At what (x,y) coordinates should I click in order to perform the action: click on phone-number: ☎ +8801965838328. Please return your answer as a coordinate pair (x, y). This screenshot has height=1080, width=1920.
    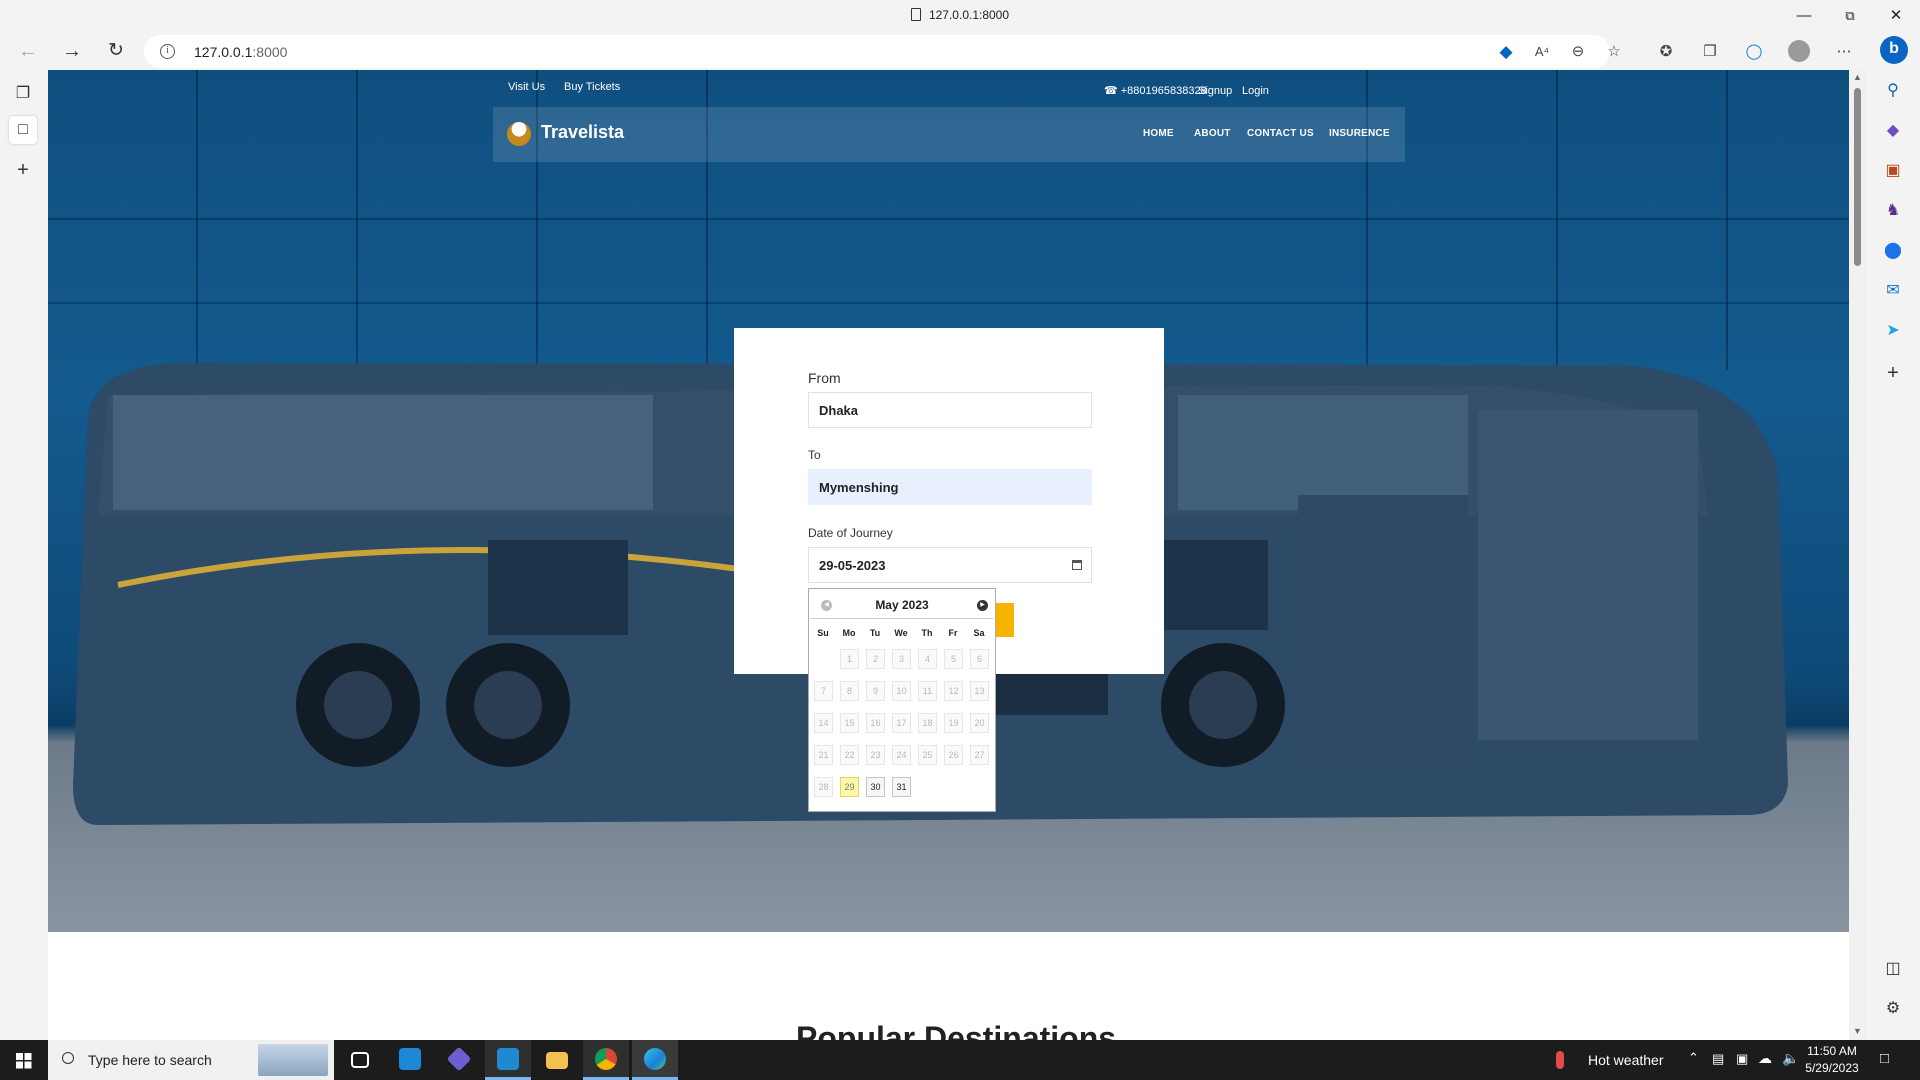
    Looking at the image, I should click on (1155, 91).